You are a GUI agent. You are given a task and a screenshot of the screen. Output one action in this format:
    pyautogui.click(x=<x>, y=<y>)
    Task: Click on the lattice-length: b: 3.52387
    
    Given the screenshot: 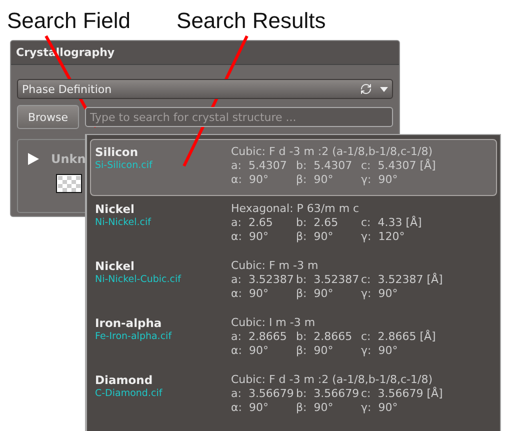 What is the action you would take?
    pyautogui.click(x=328, y=279)
    